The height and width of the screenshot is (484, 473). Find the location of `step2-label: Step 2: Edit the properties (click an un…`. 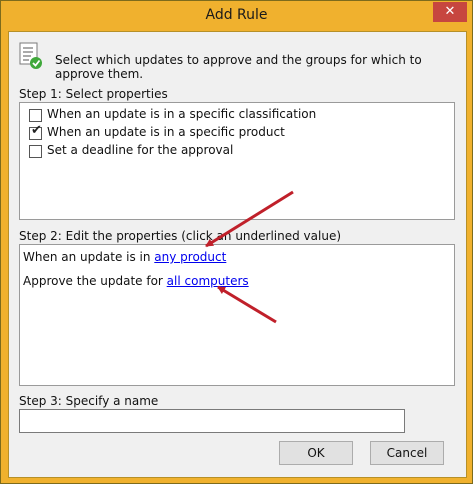

step2-label: Step 2: Edit the properties (click an un… is located at coordinates (180, 236).